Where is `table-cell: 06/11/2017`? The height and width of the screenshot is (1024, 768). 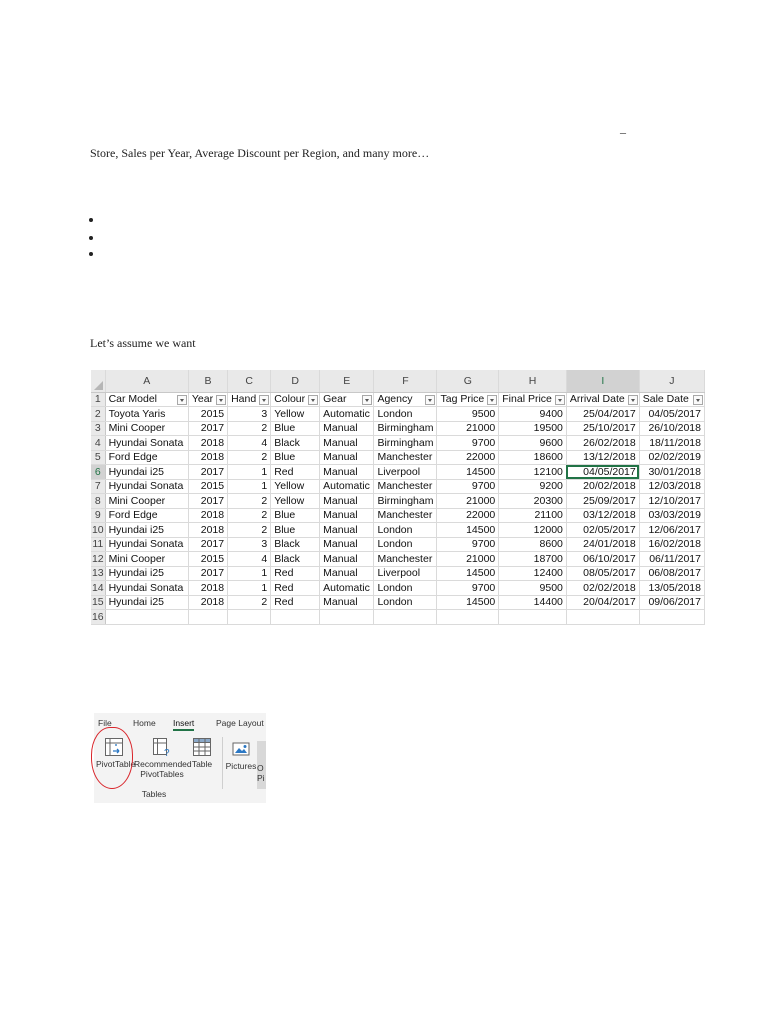
table-cell: 06/11/2017 is located at coordinates (672, 559).